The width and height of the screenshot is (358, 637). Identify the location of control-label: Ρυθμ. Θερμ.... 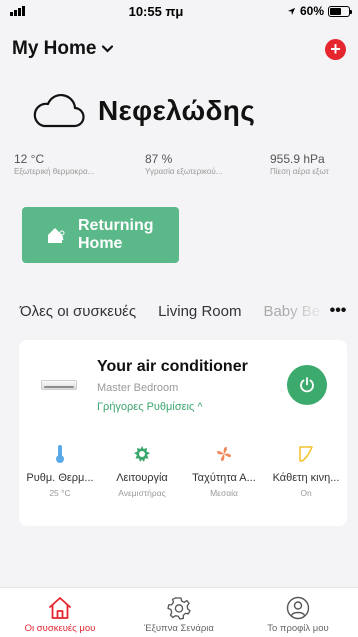
(60, 478).